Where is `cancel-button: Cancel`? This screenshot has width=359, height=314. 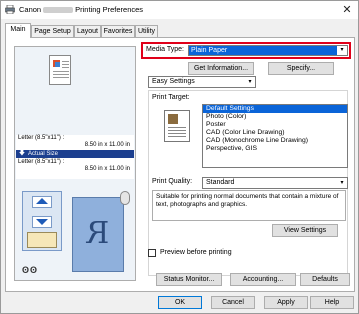
cancel-button: Cancel is located at coordinates (233, 302).